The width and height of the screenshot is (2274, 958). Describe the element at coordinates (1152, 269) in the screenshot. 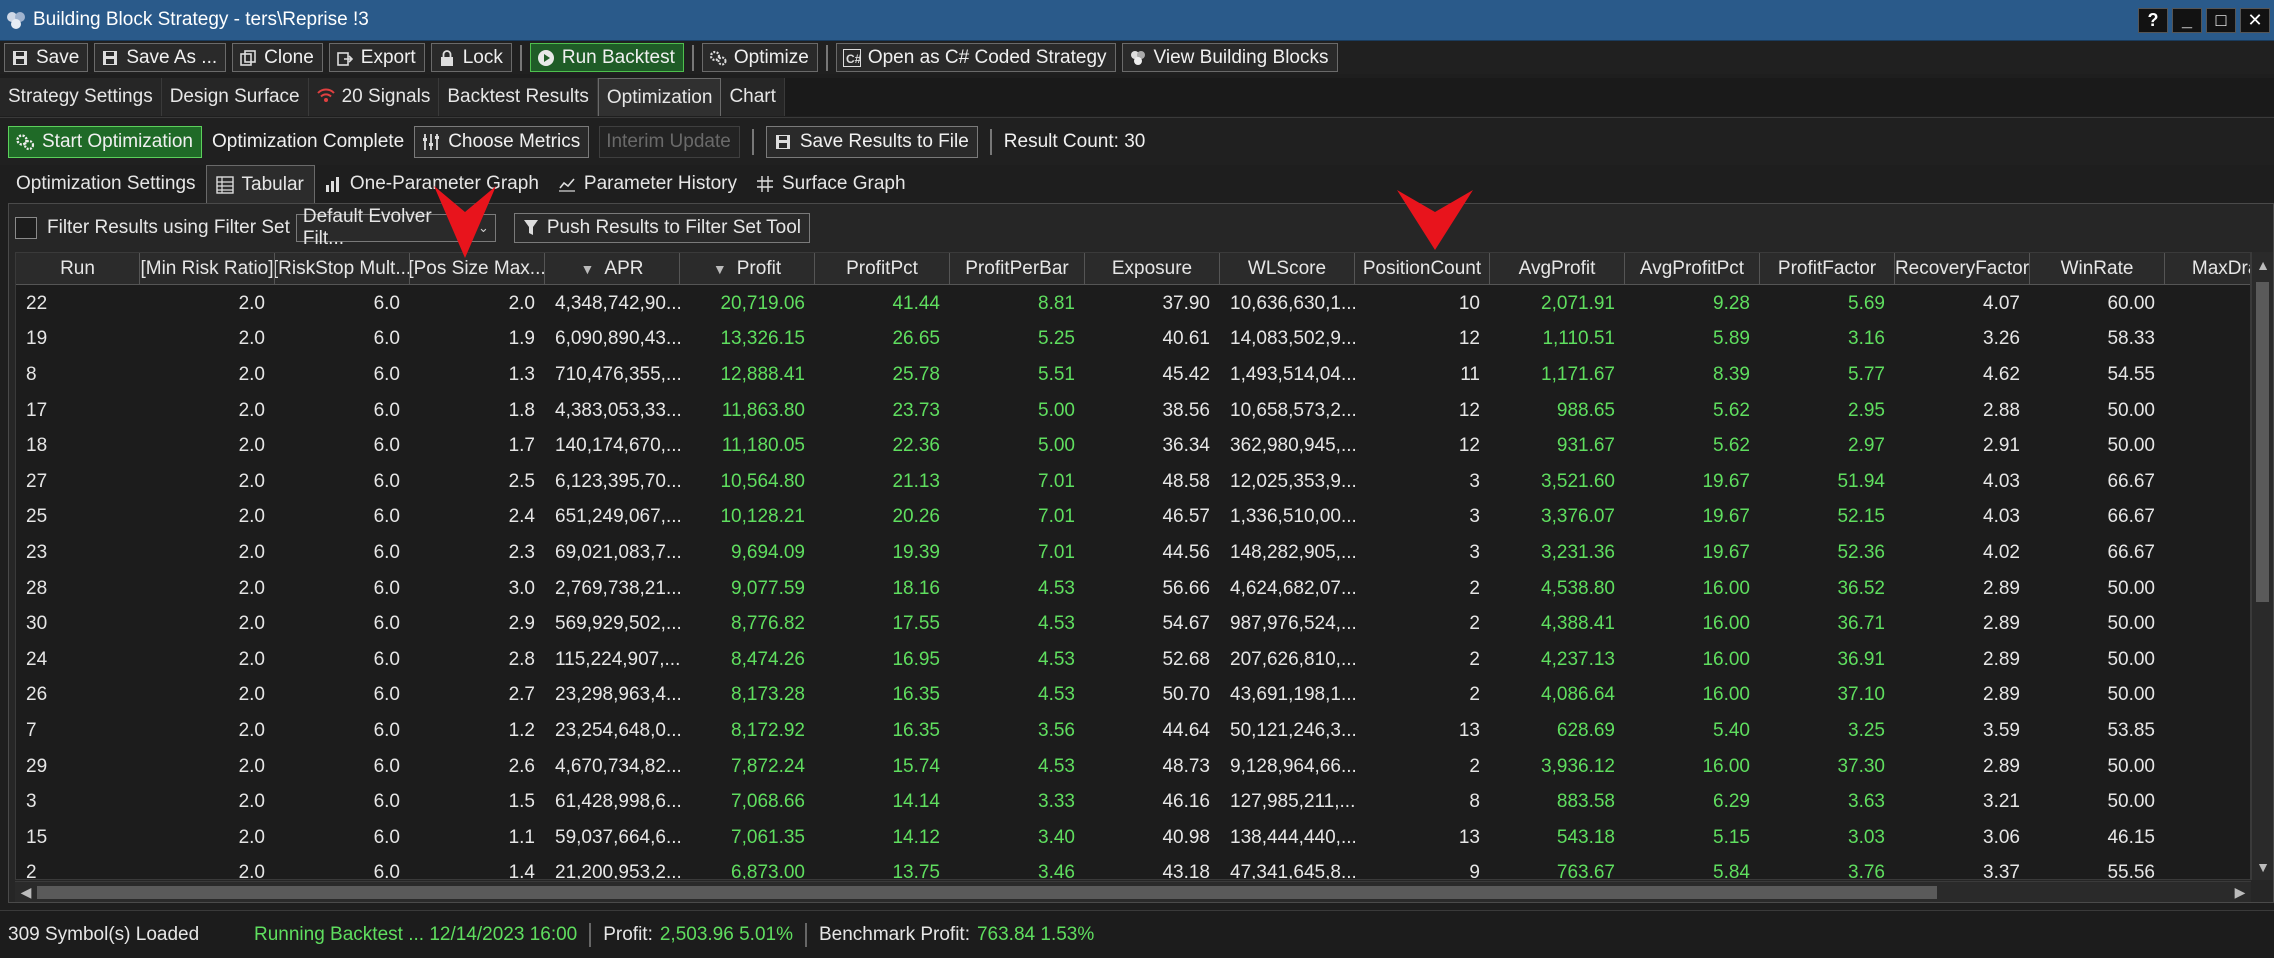

I see `column-header: Exposure` at that location.